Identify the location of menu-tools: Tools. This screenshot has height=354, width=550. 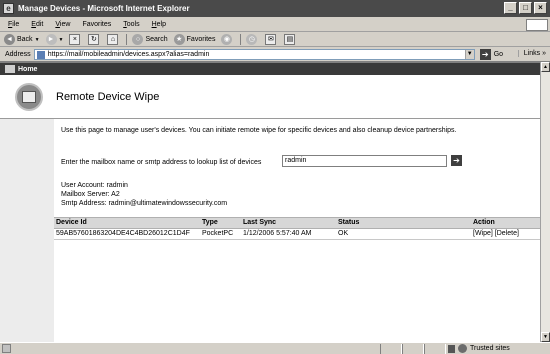
(131, 24).